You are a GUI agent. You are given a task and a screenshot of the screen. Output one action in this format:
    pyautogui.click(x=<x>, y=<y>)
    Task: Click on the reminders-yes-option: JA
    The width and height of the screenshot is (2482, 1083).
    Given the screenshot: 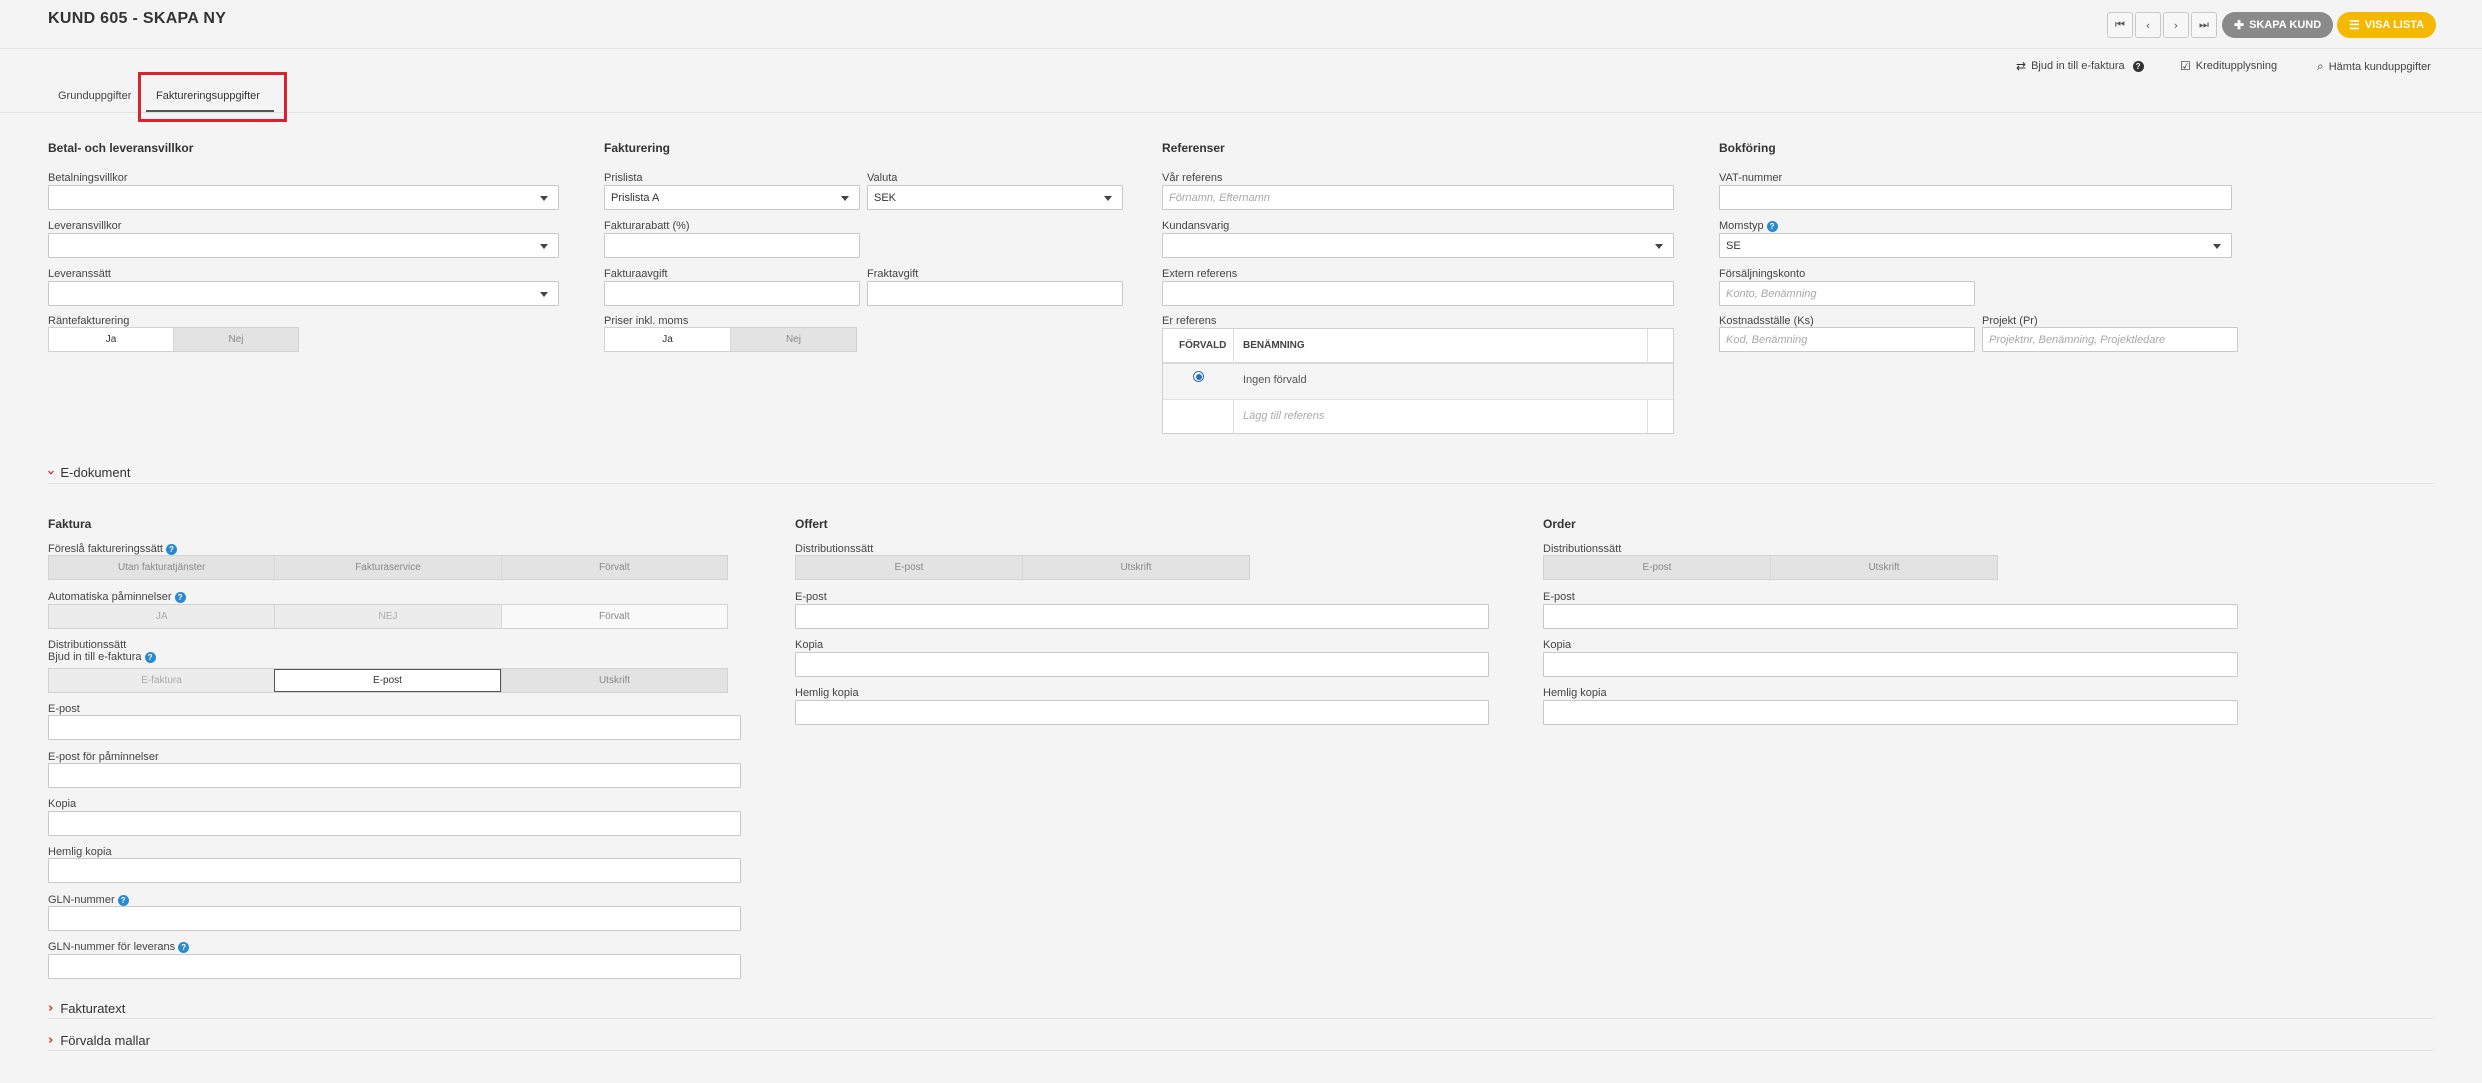 What is the action you would take?
    pyautogui.click(x=162, y=616)
    